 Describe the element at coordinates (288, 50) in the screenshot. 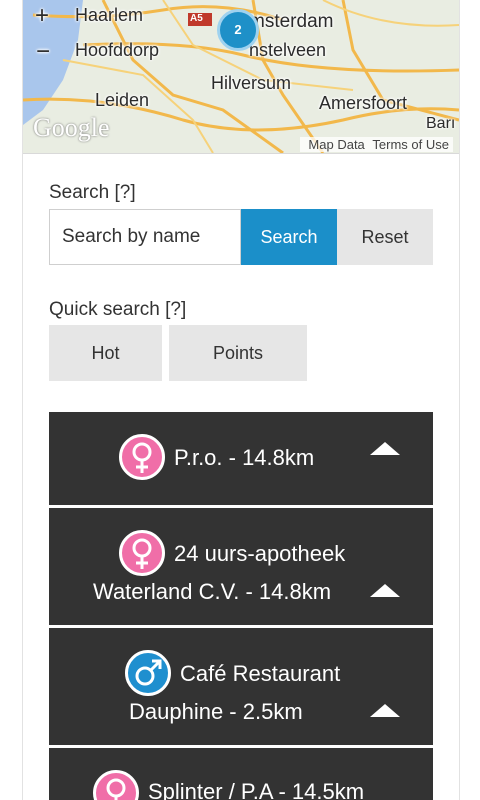

I see `city-label: nstelveen` at that location.